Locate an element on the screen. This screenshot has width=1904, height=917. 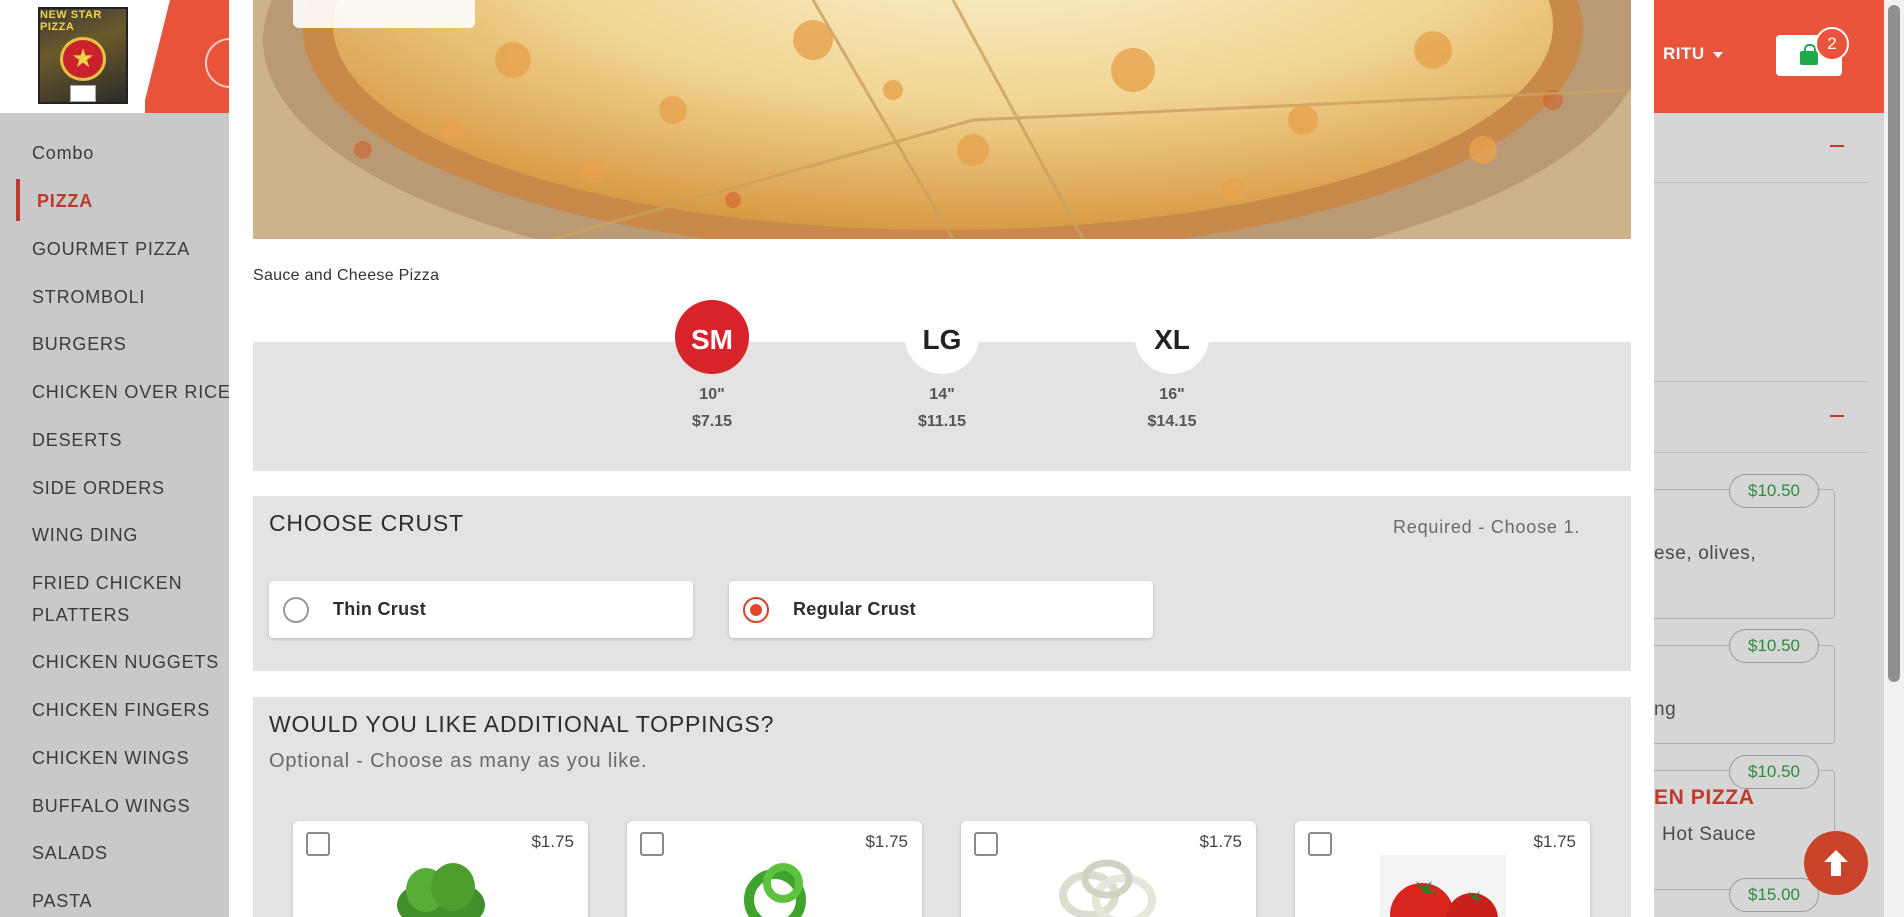
chevron-down-icon is located at coordinates (1717, 54).